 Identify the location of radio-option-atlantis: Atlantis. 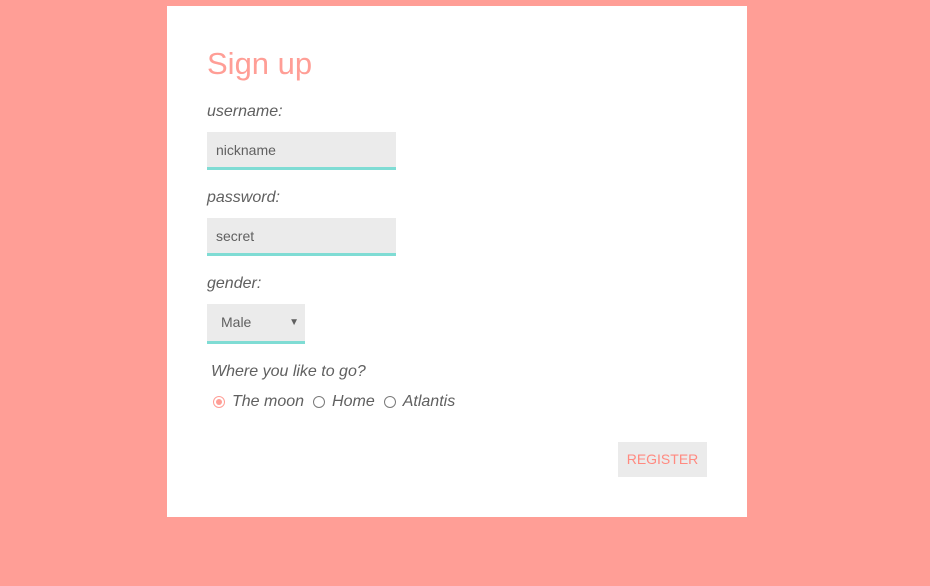
(419, 402).